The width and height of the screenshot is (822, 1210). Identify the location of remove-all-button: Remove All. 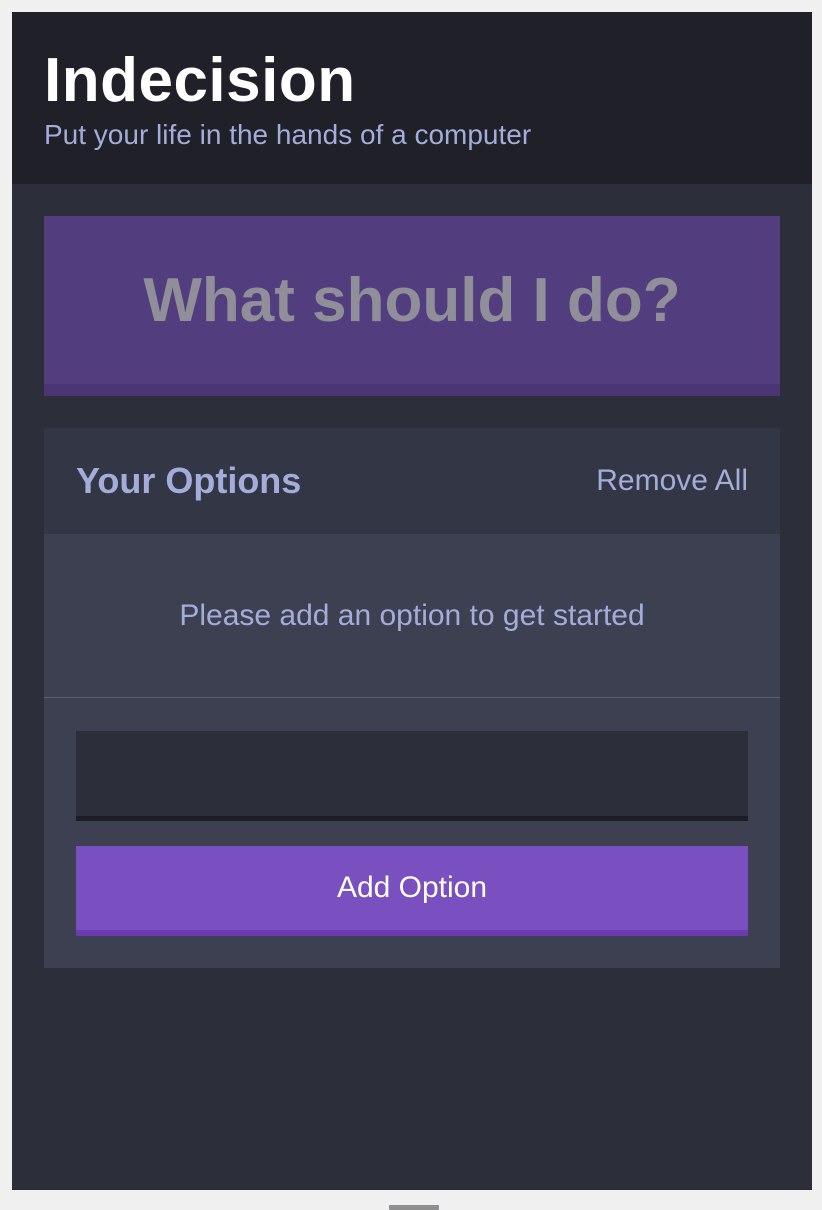
(672, 481).